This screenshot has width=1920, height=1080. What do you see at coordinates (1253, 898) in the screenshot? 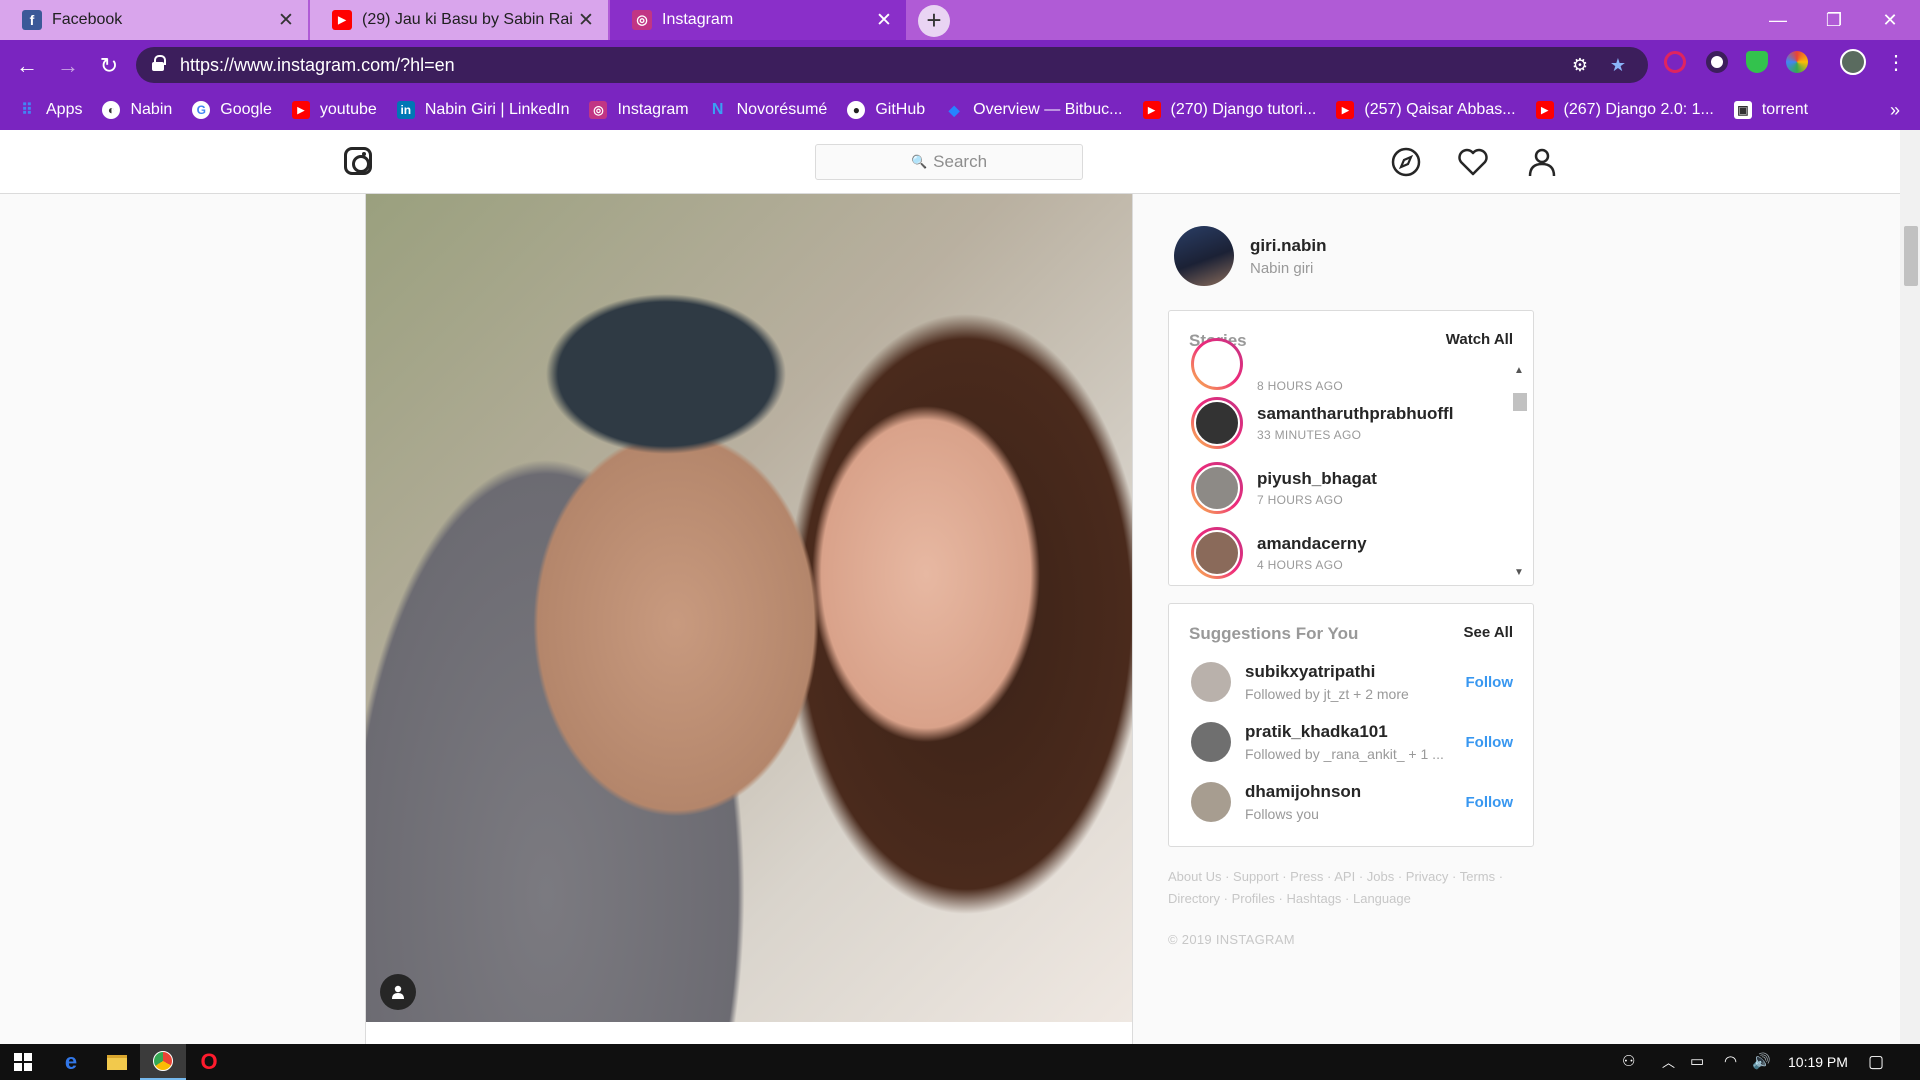
I see `footer-link: Profiles` at bounding box center [1253, 898].